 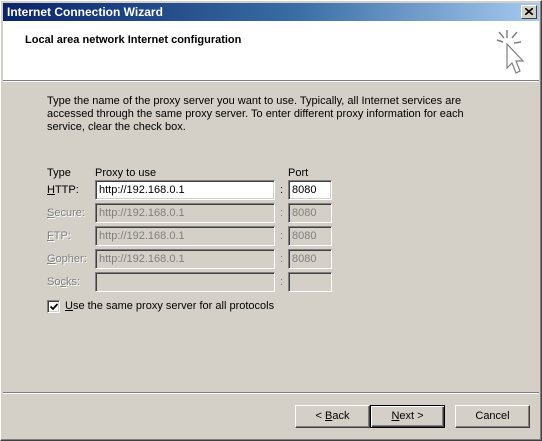 I want to click on secure-label: Secure:, so click(x=66, y=213).